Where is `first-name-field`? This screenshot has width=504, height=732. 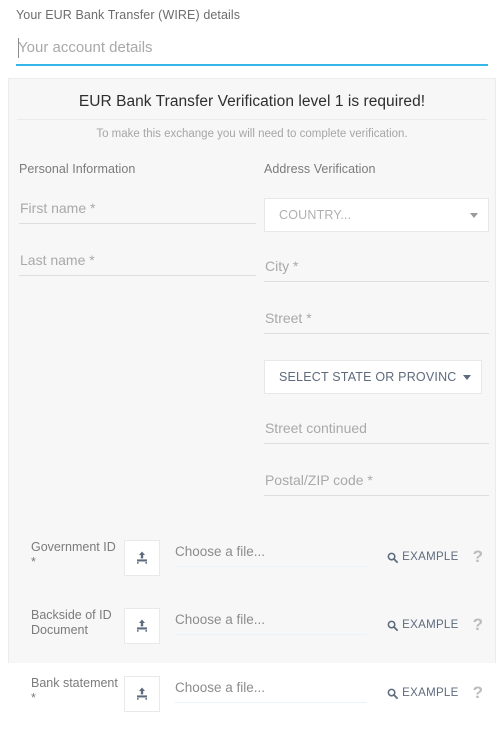 first-name-field is located at coordinates (137, 211).